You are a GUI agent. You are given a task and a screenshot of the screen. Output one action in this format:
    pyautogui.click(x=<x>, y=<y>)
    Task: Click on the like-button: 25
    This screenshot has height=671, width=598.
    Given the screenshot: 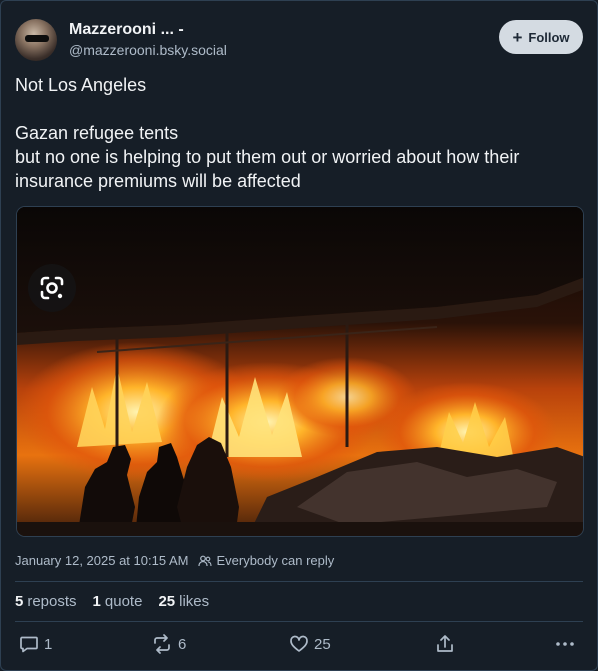 What is the action you would take?
    pyautogui.click(x=310, y=644)
    